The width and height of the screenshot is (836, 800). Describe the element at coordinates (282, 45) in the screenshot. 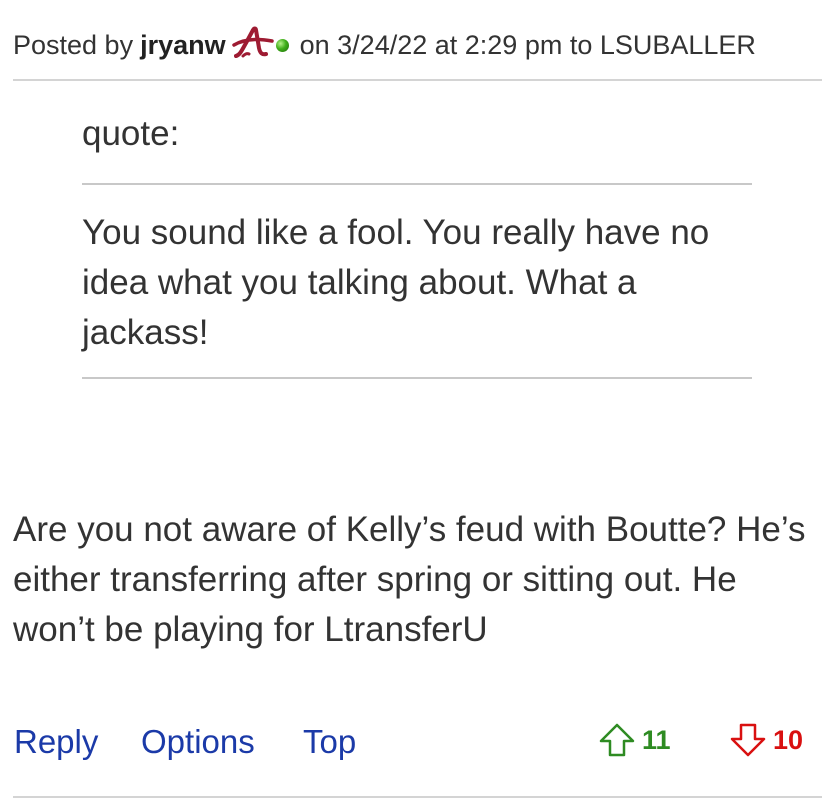

I see `online-dot-icon` at that location.